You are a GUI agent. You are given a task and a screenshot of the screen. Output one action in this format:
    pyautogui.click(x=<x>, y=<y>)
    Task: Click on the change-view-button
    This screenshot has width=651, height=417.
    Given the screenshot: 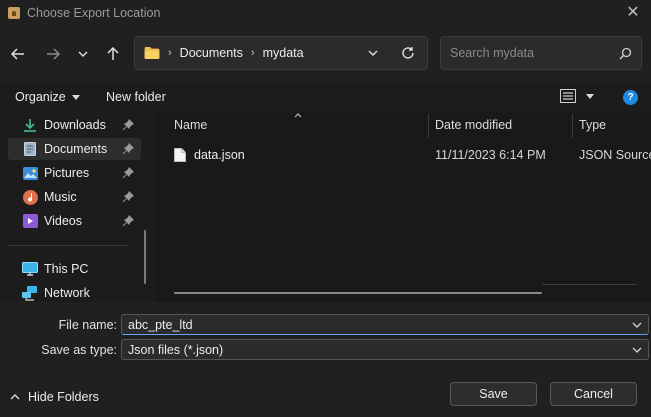 What is the action you would take?
    pyautogui.click(x=577, y=96)
    